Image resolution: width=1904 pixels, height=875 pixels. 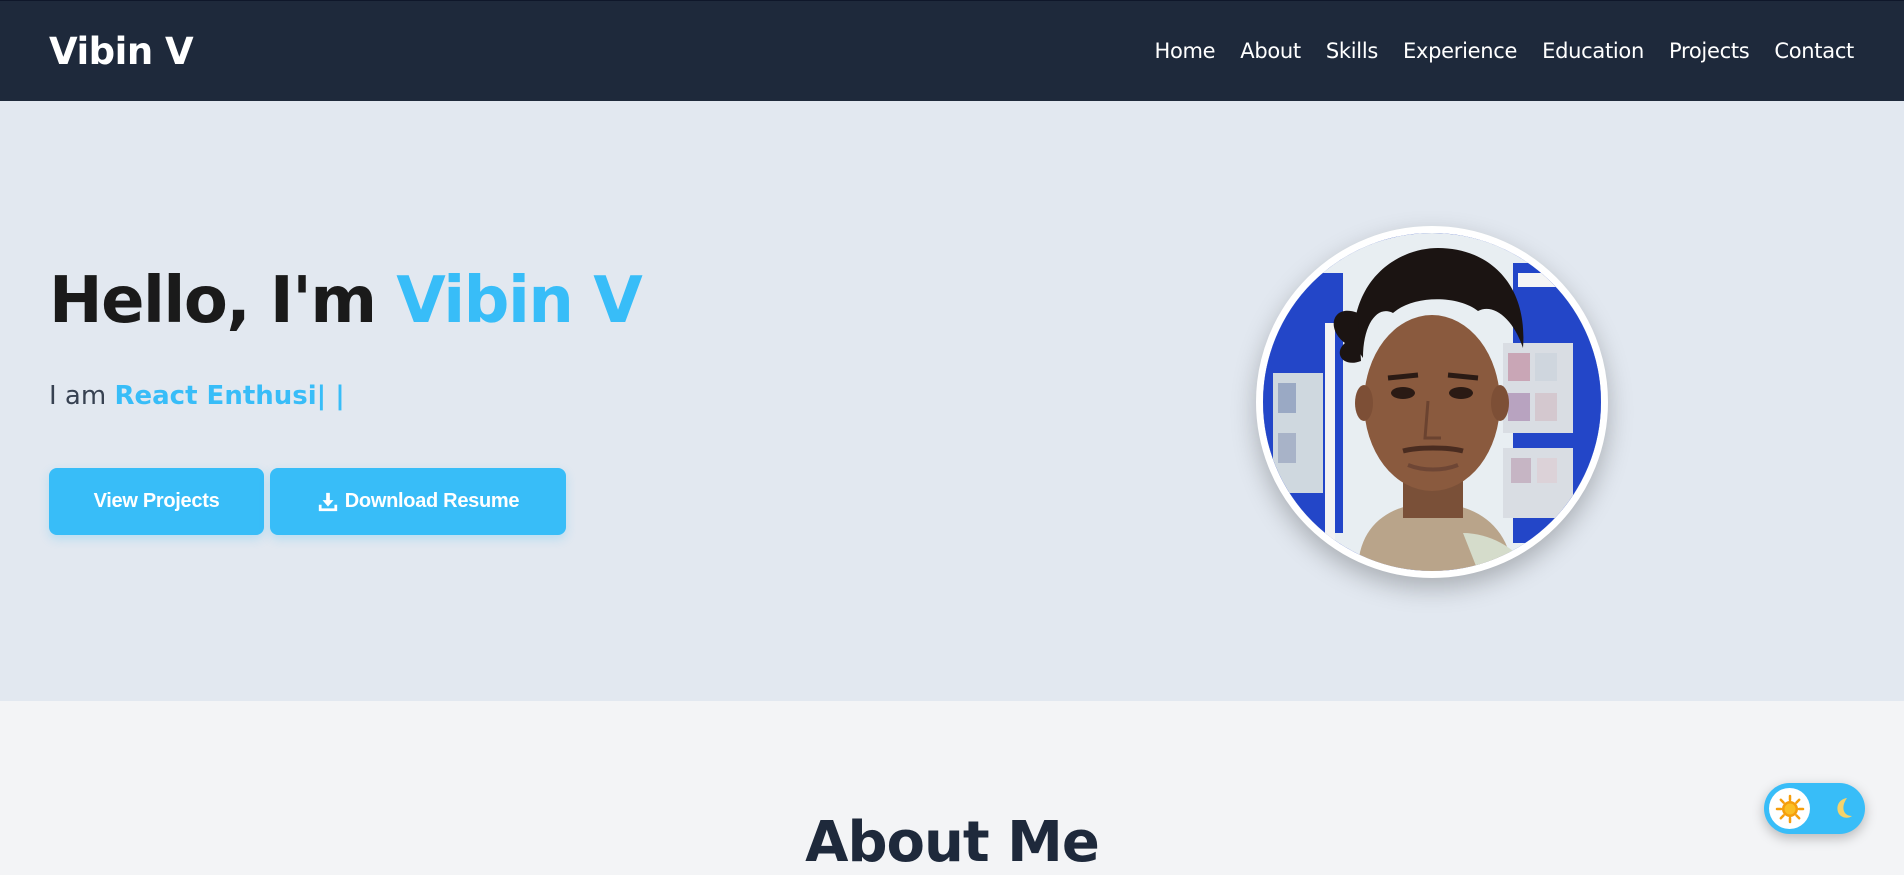 I want to click on moon-icon, so click(x=1844, y=808).